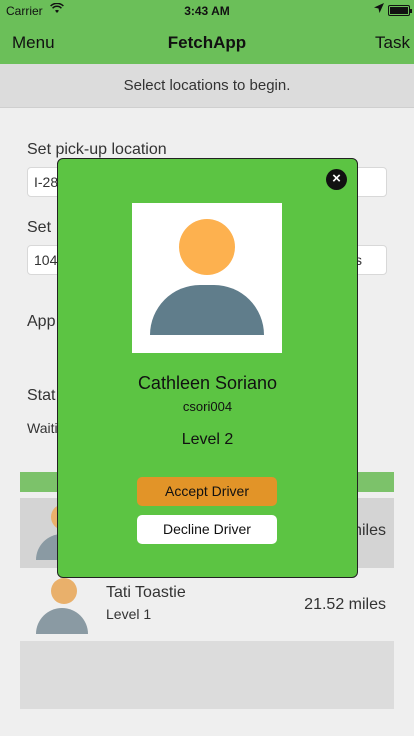 The image size is (414, 736). I want to click on clock: 3:43 AM, so click(207, 11).